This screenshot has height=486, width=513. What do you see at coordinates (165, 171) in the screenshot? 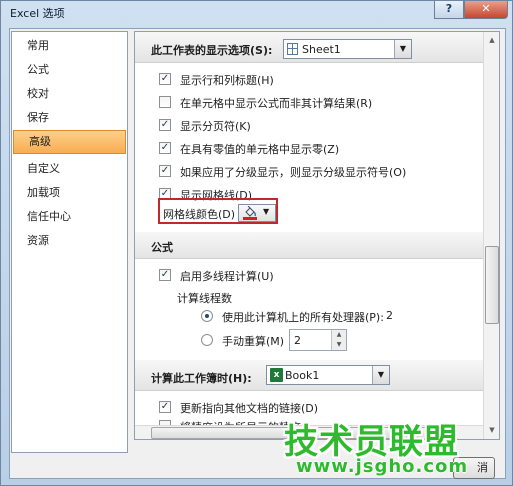
I see `checkbox-show-outline: ✓` at bounding box center [165, 171].